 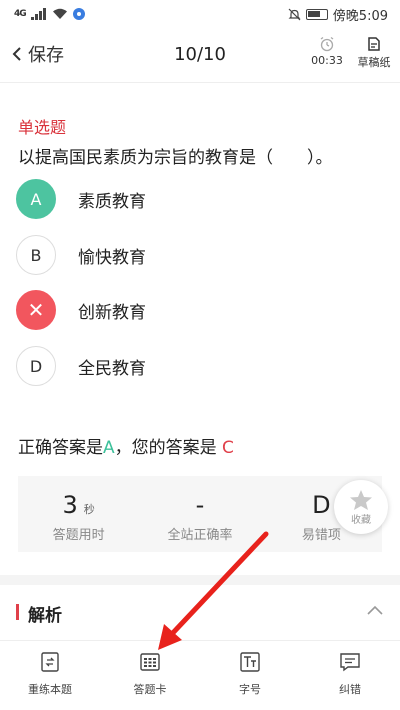 I want to click on section-divider, so click(x=200, y=580).